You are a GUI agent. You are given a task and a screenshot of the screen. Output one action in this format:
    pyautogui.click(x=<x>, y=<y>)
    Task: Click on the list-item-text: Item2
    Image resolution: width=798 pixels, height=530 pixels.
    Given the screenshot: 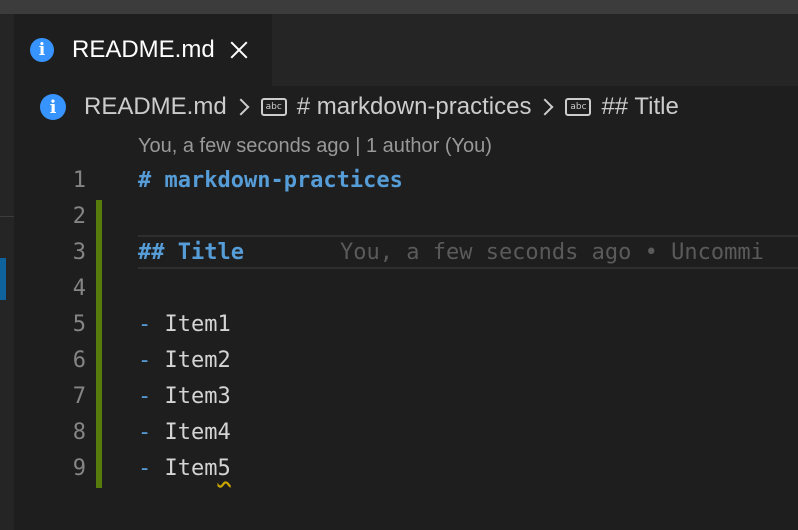 What is the action you would take?
    pyautogui.click(x=197, y=360)
    